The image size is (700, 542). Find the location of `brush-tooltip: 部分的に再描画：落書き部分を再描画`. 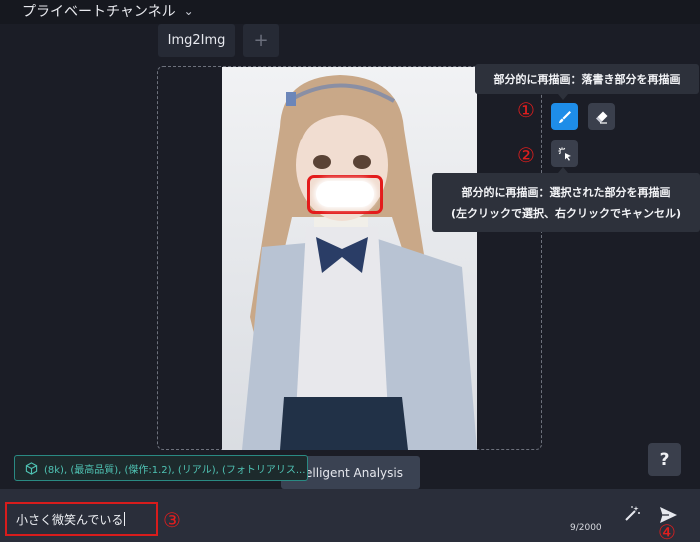

brush-tooltip: 部分的に再描画：落書き部分を再描画 is located at coordinates (587, 79).